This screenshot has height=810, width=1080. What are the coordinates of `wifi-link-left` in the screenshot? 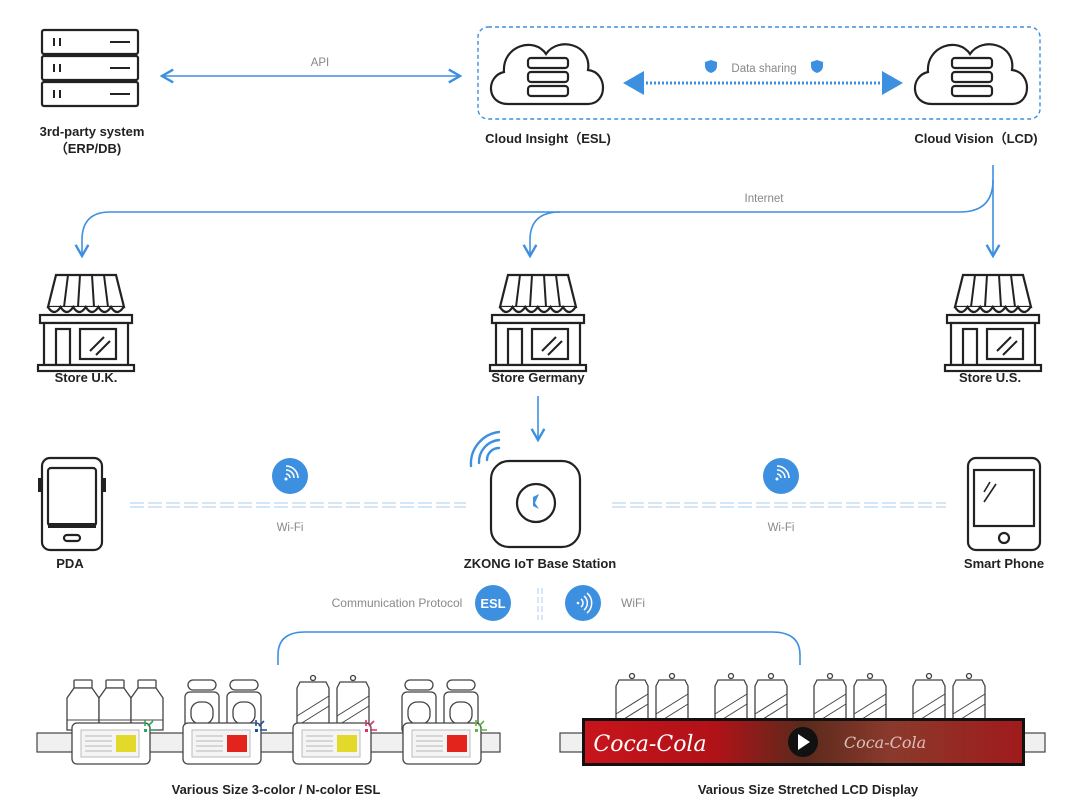 It's located at (298, 505).